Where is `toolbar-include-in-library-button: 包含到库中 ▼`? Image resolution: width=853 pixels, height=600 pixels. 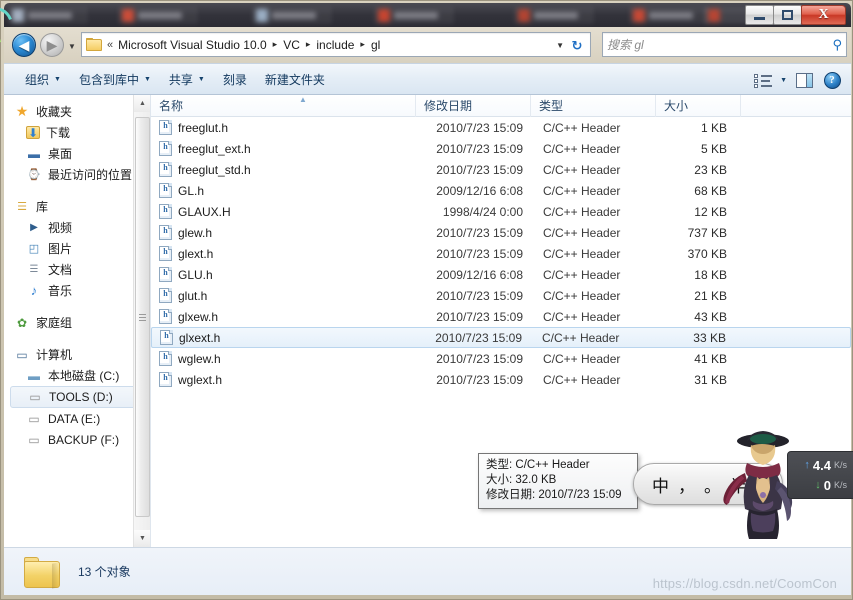 toolbar-include-in-library-button: 包含到库中 ▼ is located at coordinates (115, 79).